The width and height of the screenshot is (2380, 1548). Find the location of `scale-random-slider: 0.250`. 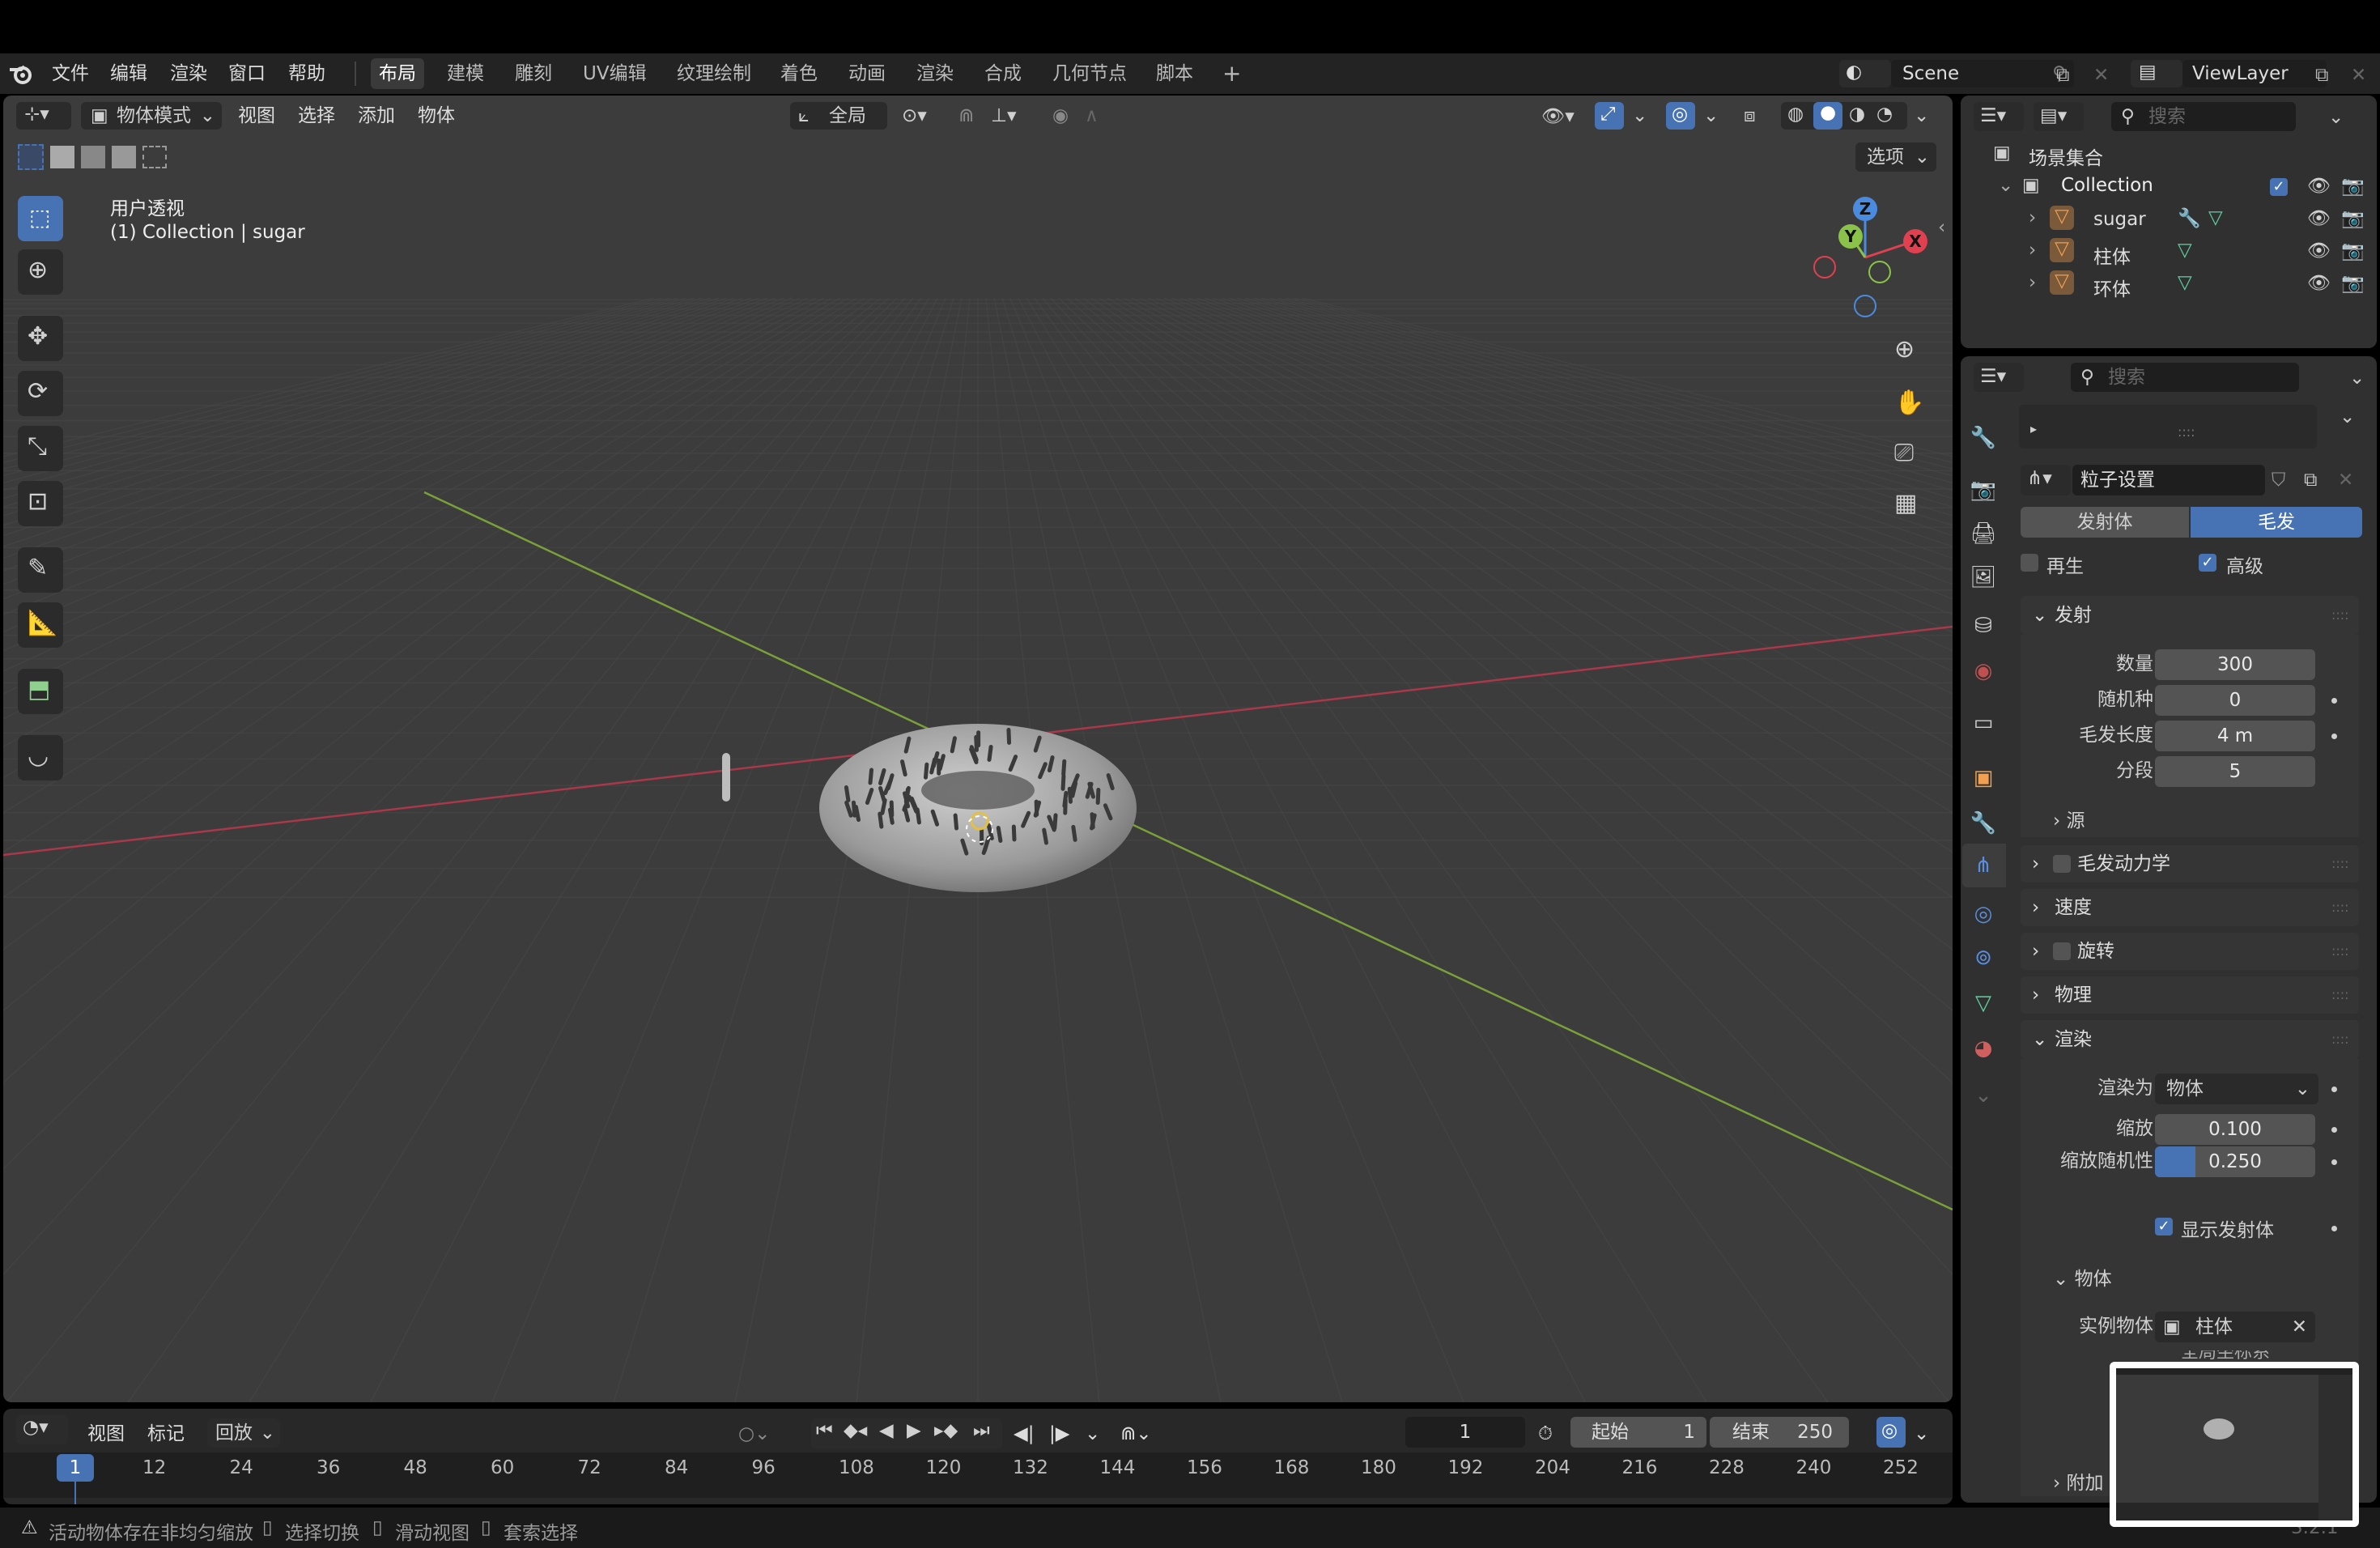

scale-random-slider: 0.250 is located at coordinates (2235, 1162).